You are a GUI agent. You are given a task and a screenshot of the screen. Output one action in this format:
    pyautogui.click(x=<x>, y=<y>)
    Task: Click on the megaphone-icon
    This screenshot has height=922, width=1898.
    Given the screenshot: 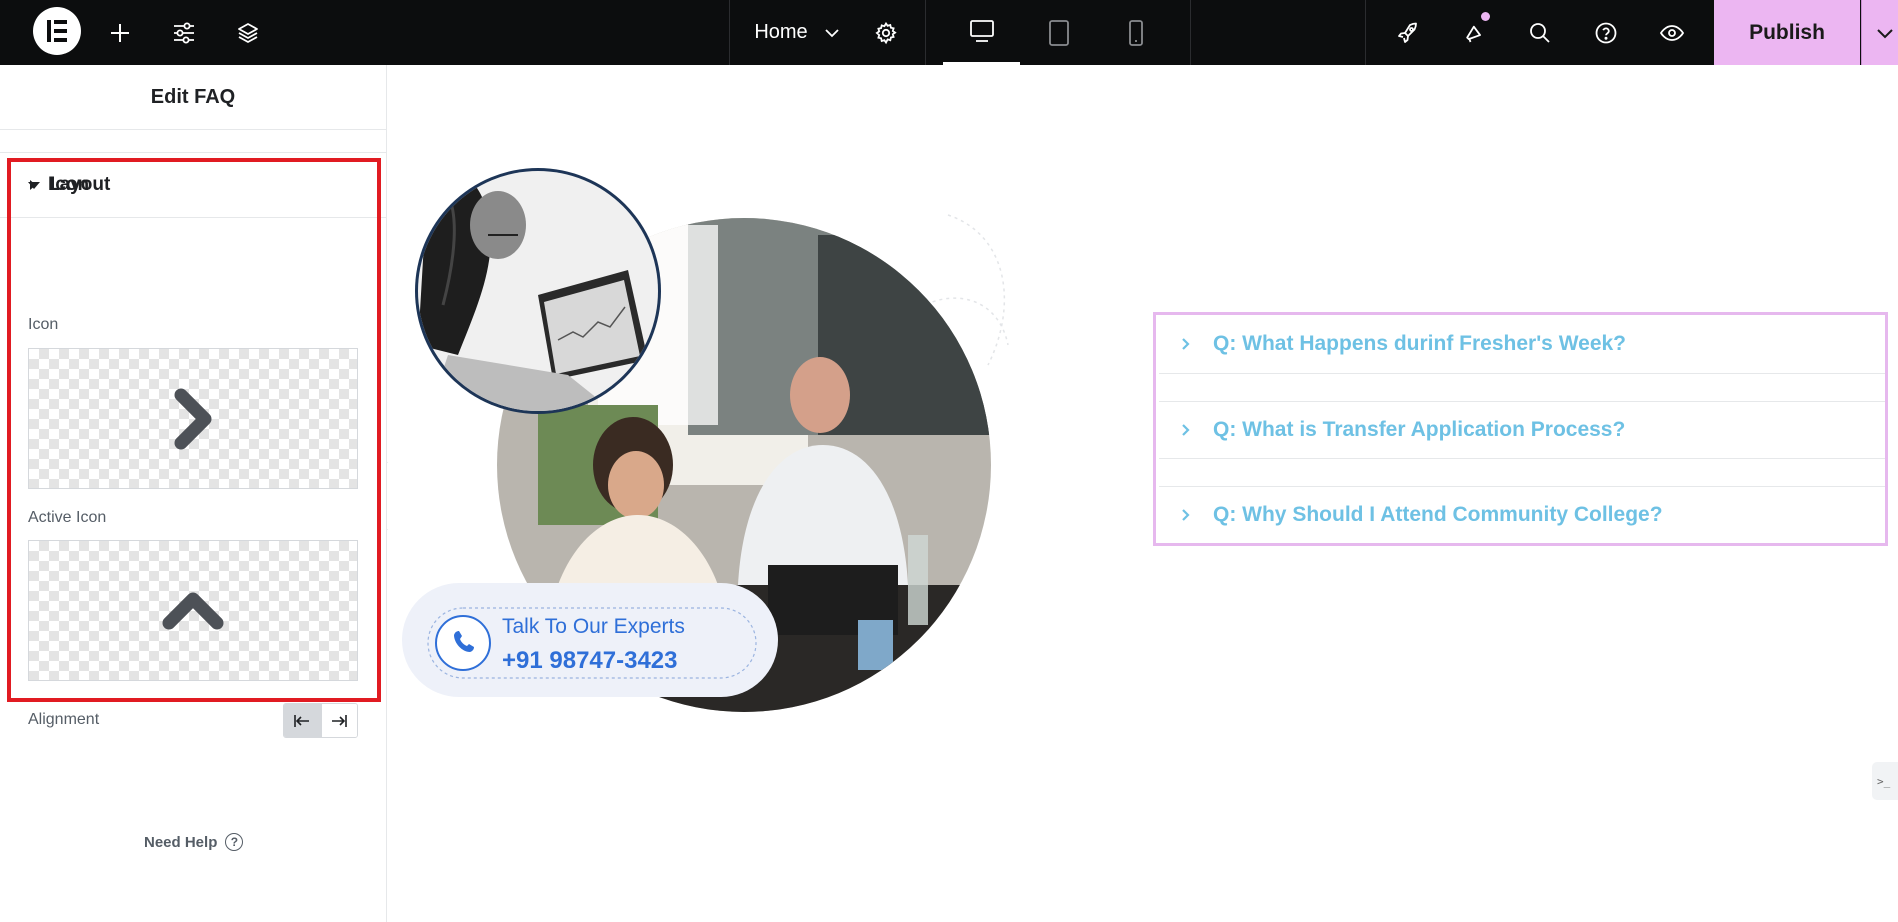 What is the action you would take?
    pyautogui.click(x=1473, y=33)
    